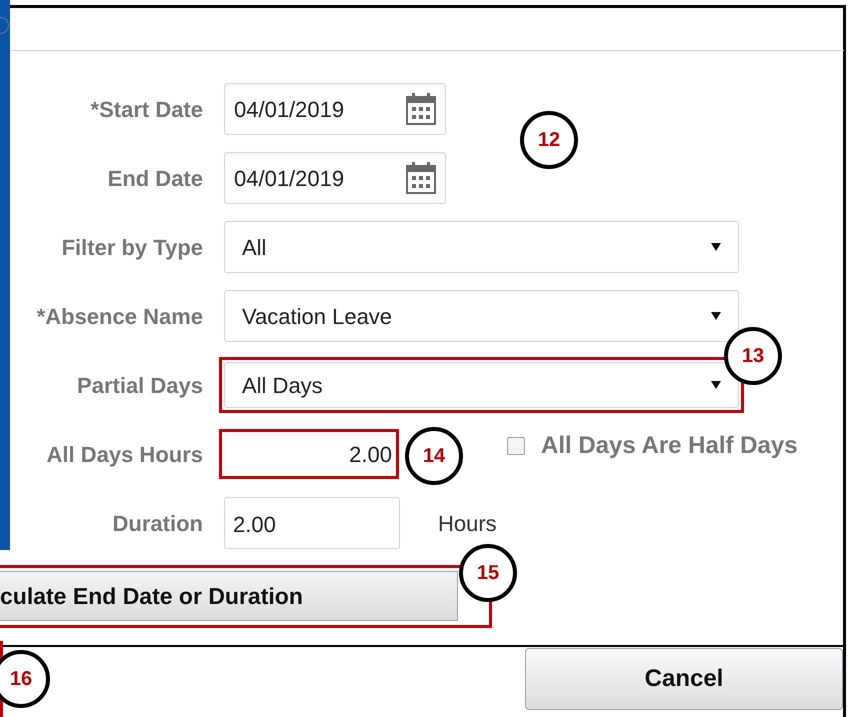 This screenshot has height=717, width=853. What do you see at coordinates (488, 573) in the screenshot?
I see `callout-number: 15` at bounding box center [488, 573].